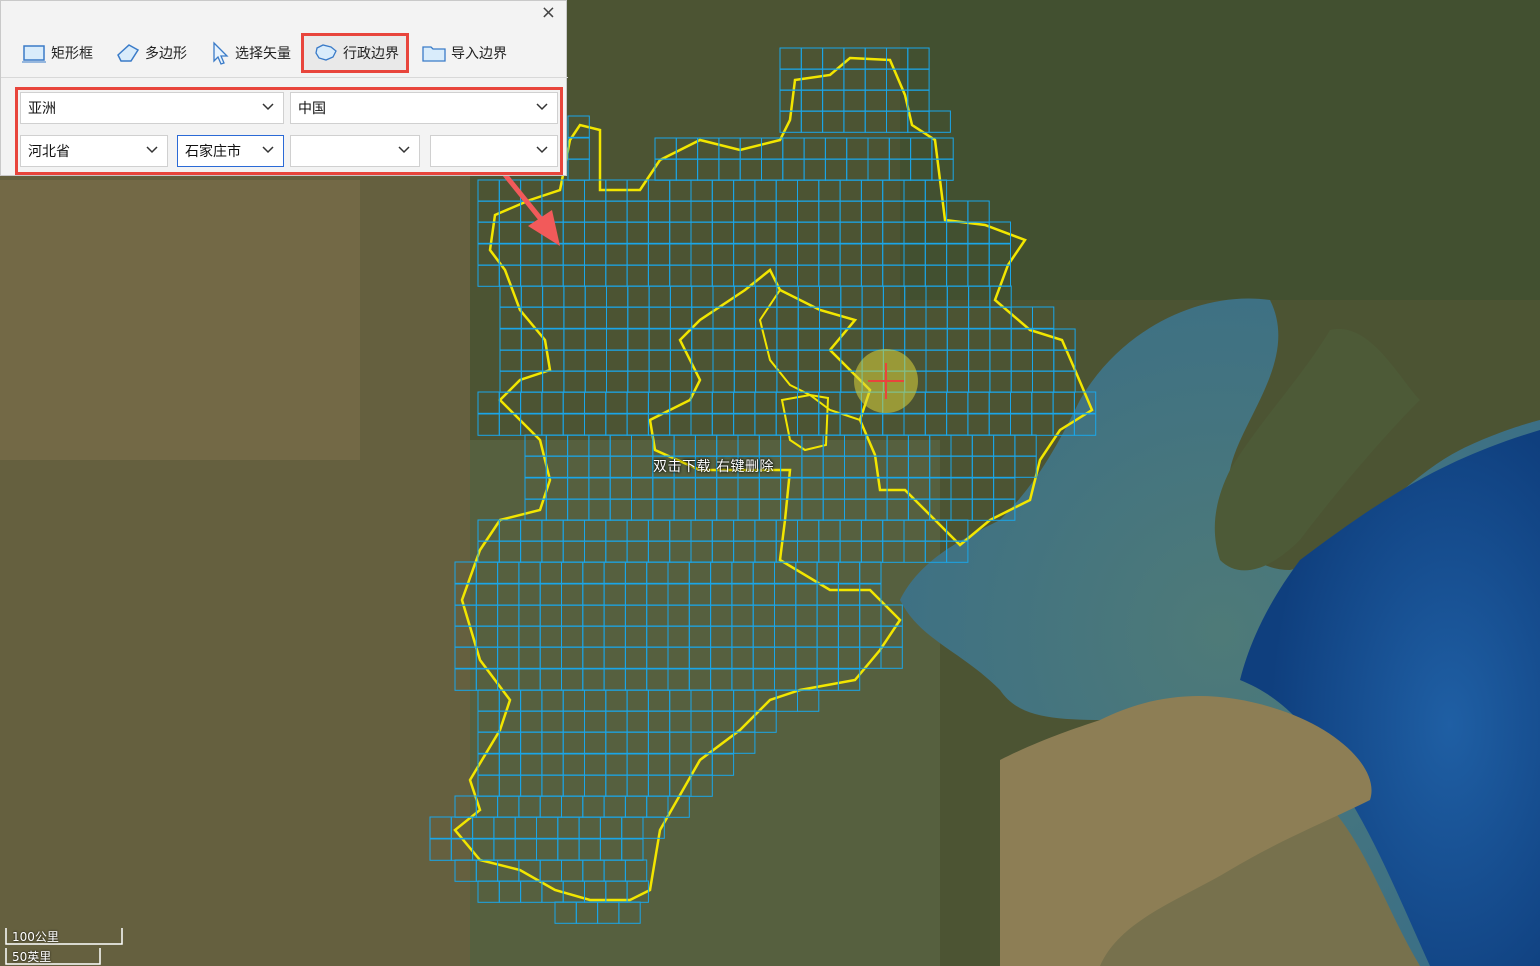 This screenshot has height=966, width=1540. Describe the element at coordinates (49, 152) in the screenshot. I see `province-value: 河北省` at that location.